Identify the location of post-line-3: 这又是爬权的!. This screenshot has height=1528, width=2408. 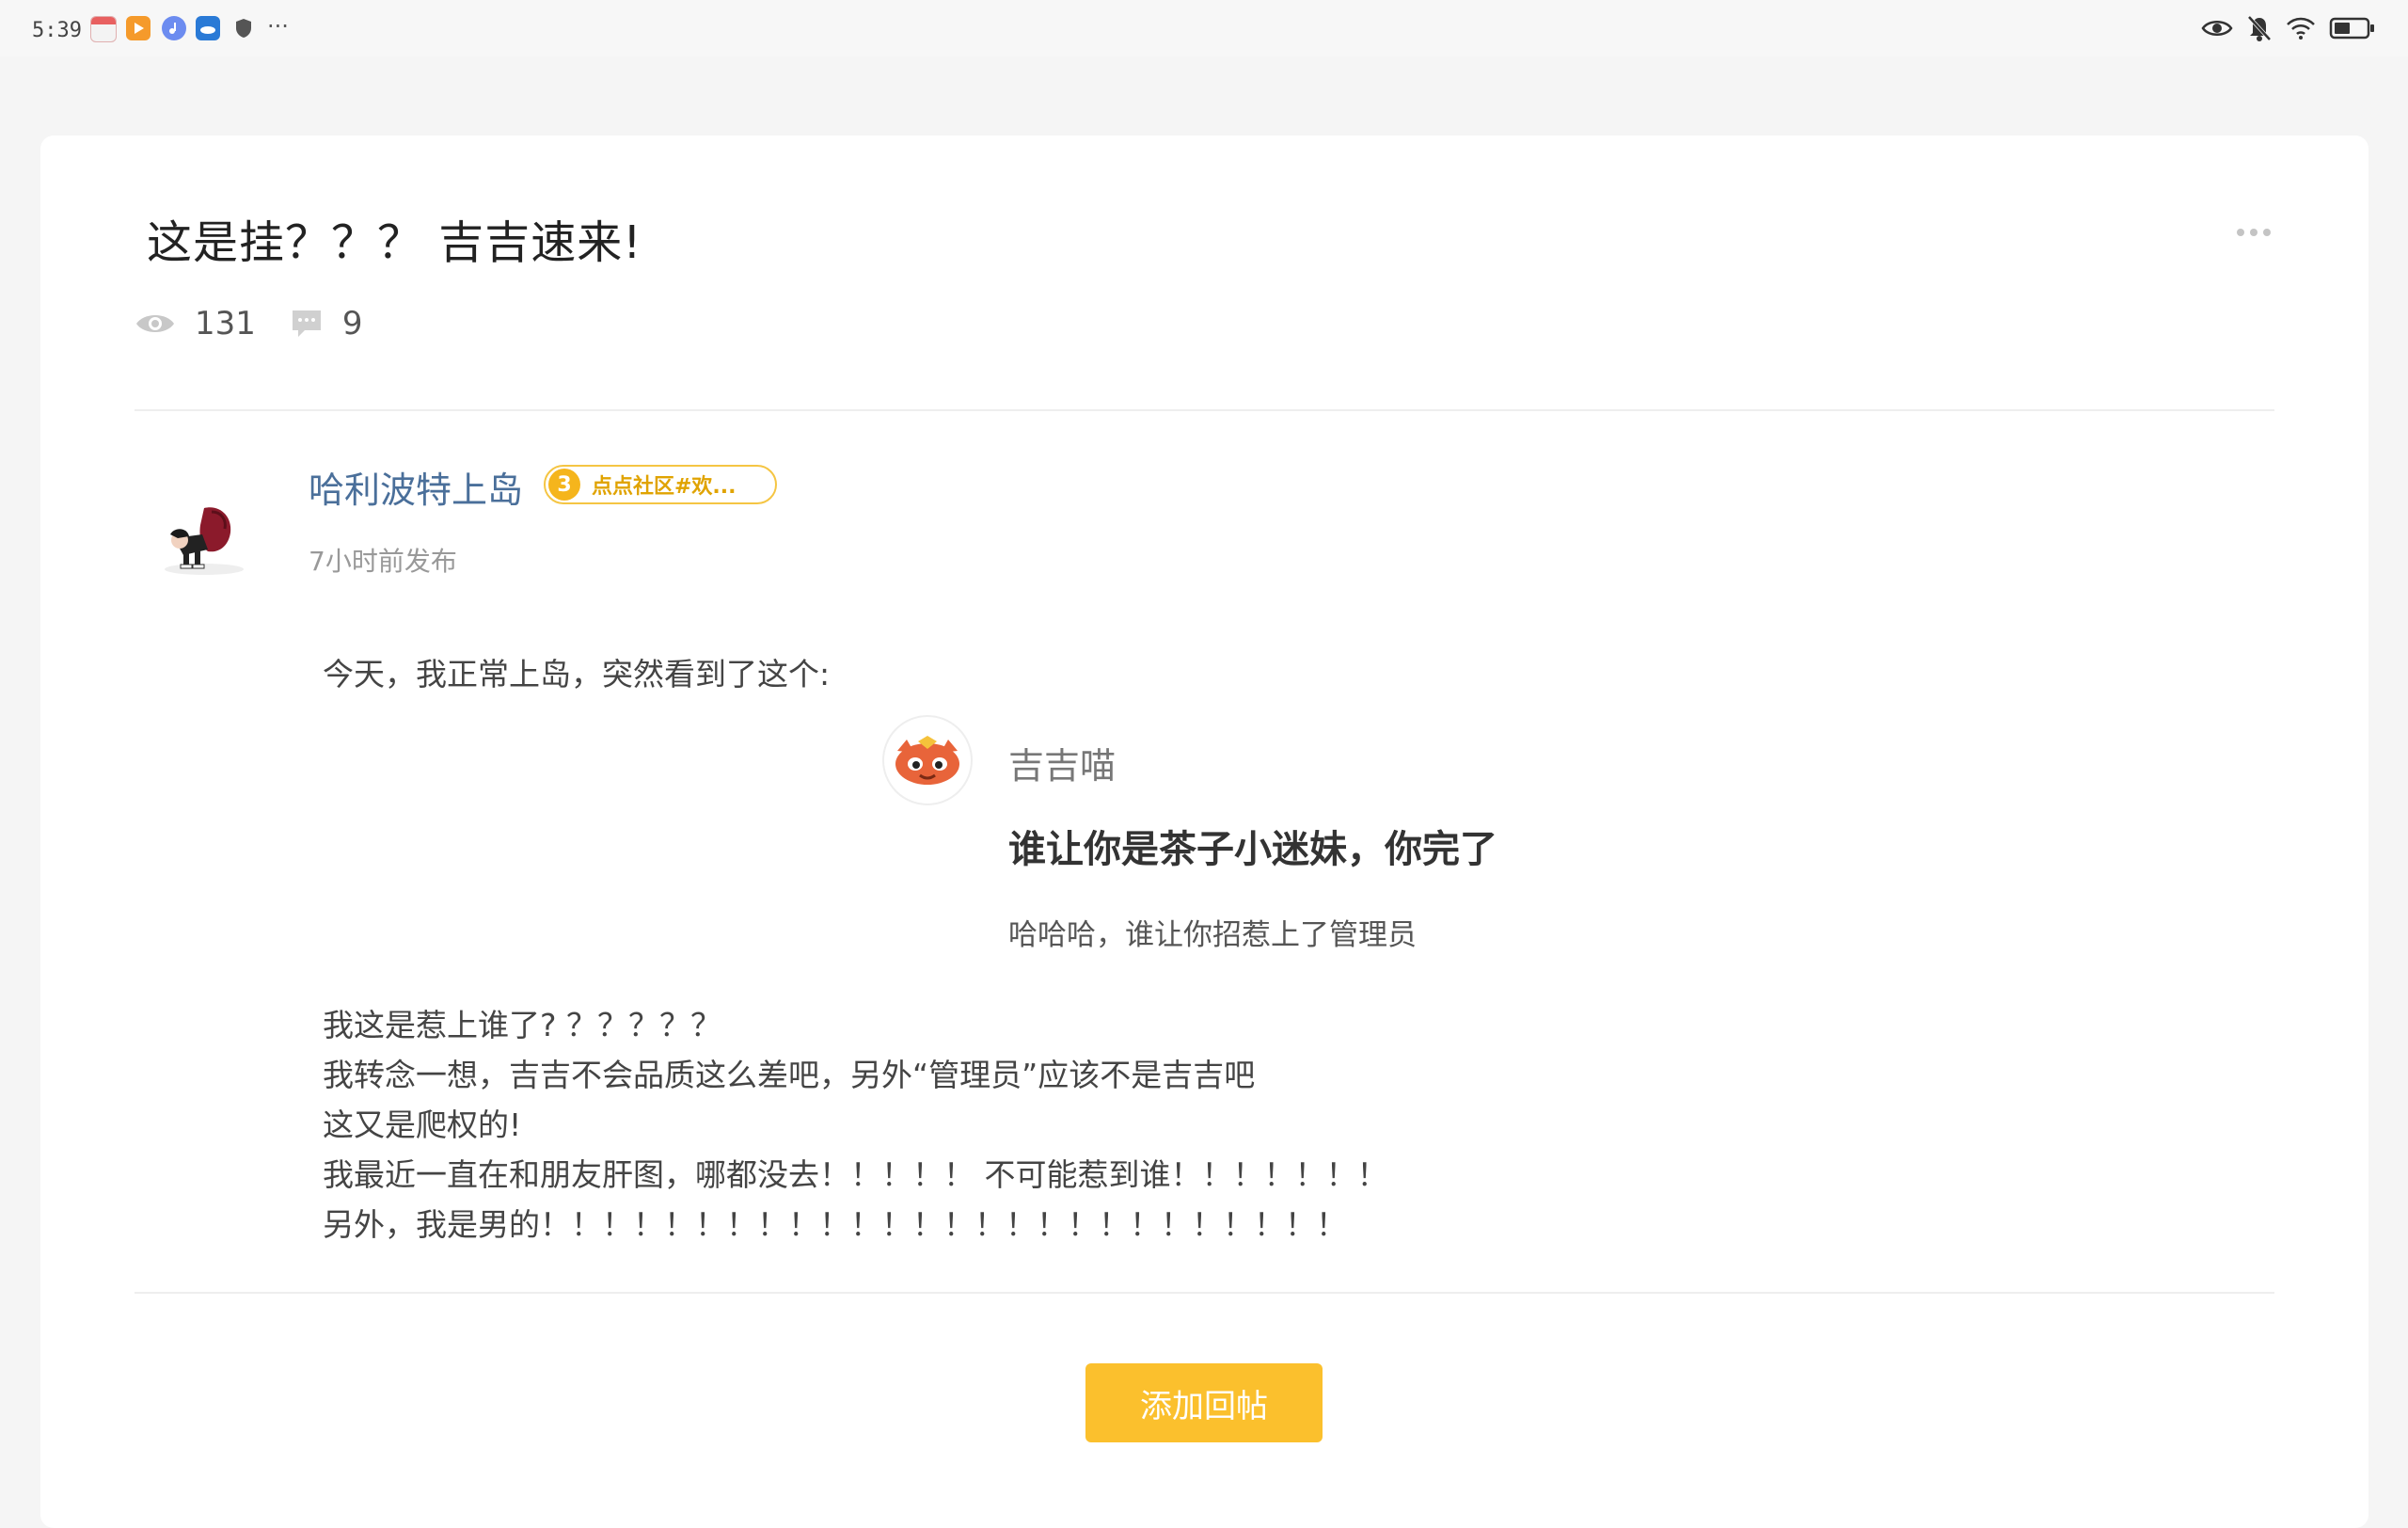
(423, 1124).